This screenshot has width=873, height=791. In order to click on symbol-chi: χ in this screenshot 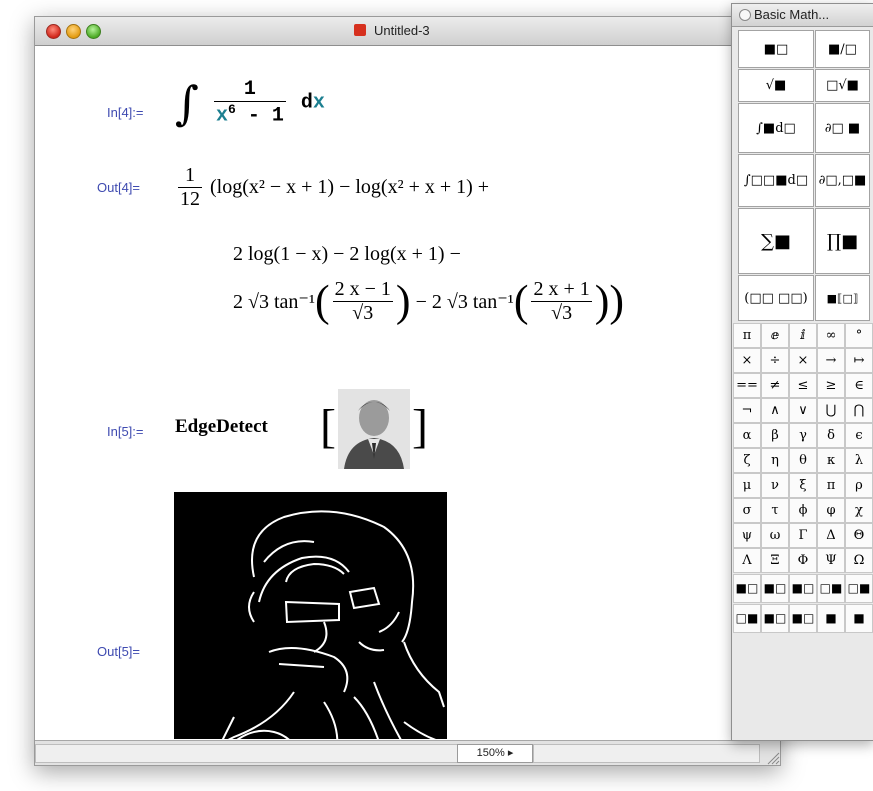, I will do `click(859, 510)`.